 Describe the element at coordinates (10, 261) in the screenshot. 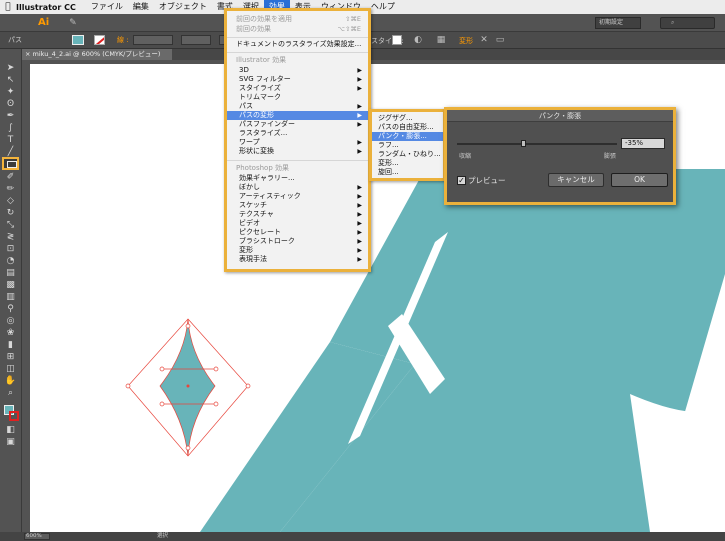

I see `shape-builder-tool-icon: ◔` at that location.